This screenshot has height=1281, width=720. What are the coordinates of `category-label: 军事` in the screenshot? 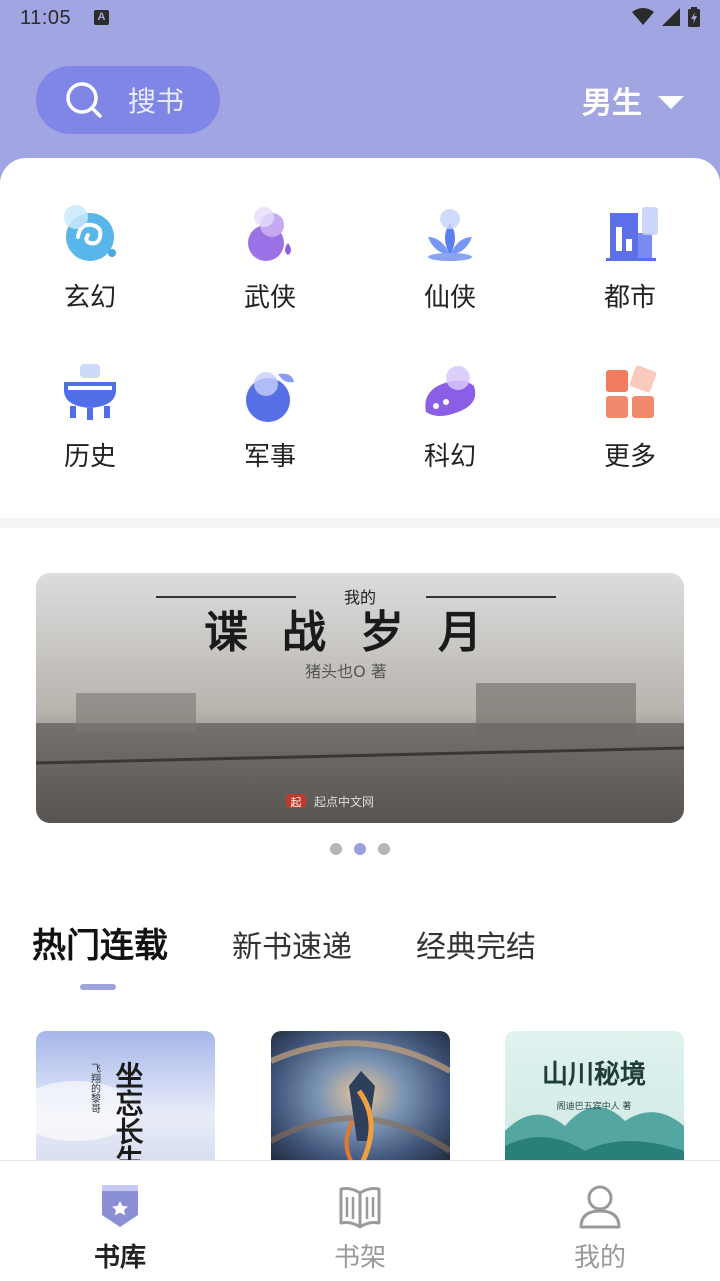 It's located at (269, 457).